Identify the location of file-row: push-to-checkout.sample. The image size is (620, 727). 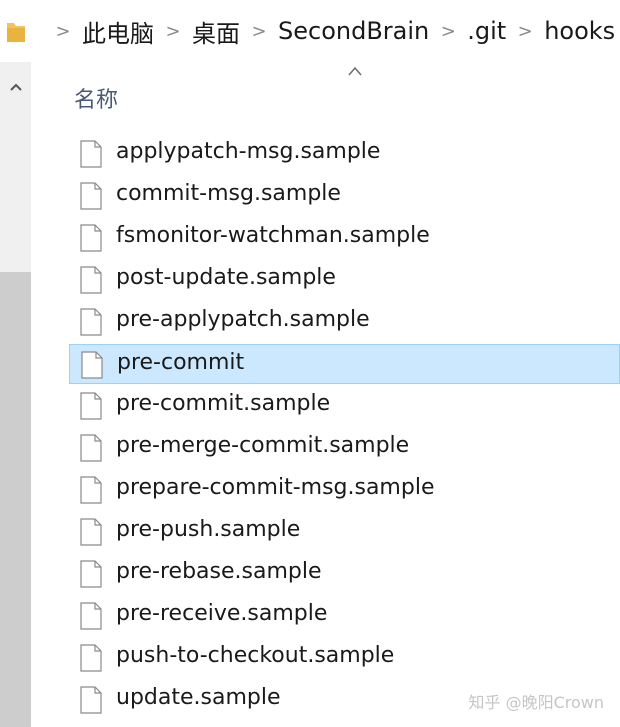
(344, 658).